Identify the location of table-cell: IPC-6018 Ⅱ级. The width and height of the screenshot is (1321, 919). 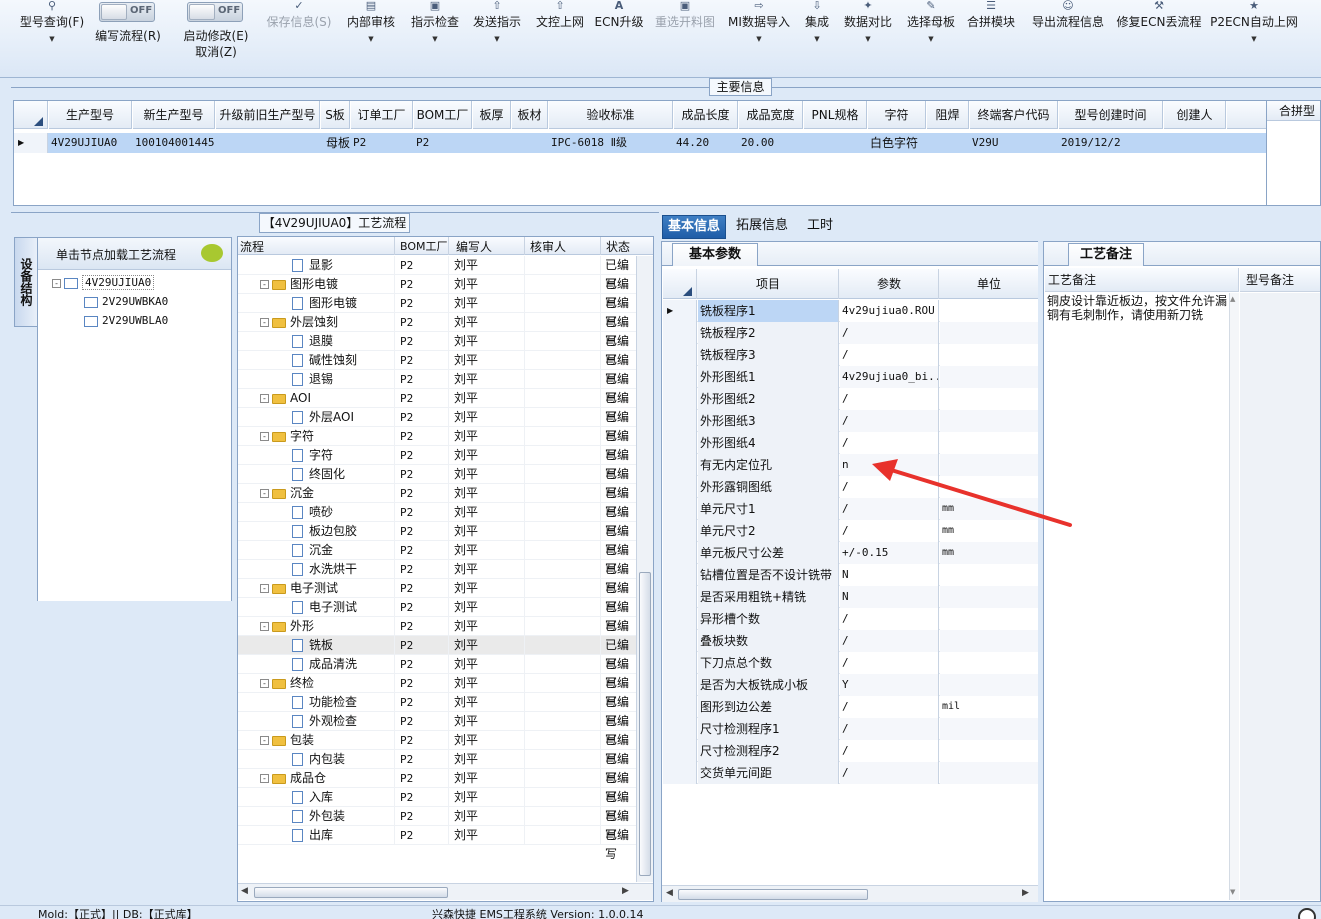
(612, 143).